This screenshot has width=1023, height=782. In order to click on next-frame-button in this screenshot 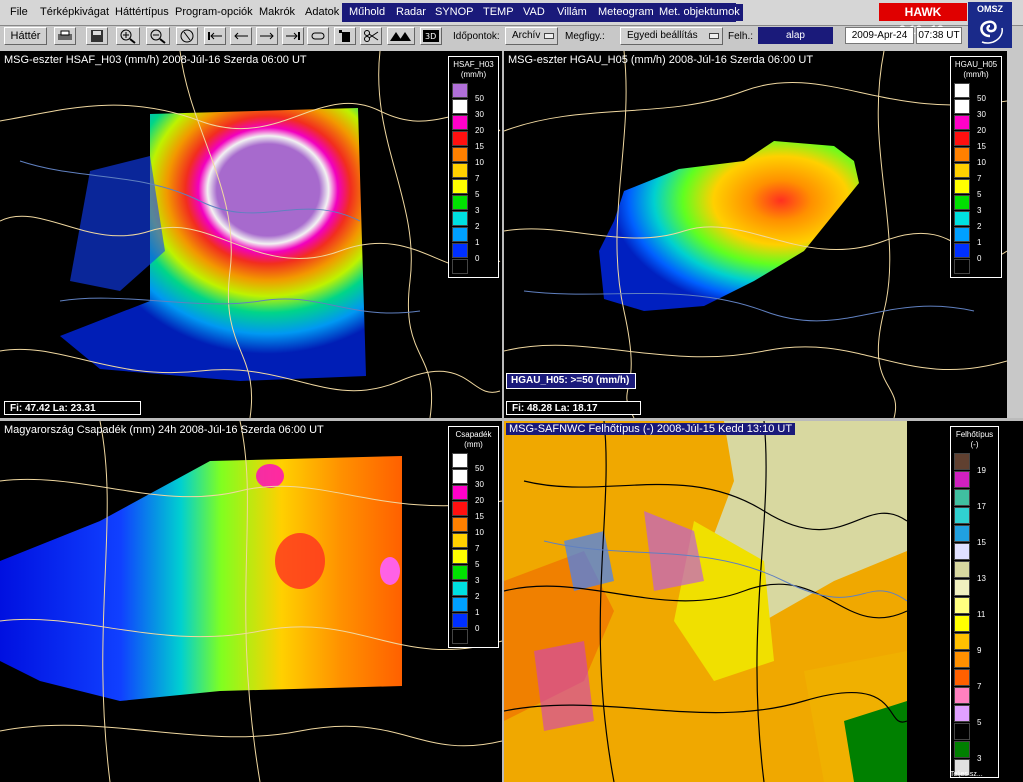, I will do `click(267, 36)`.